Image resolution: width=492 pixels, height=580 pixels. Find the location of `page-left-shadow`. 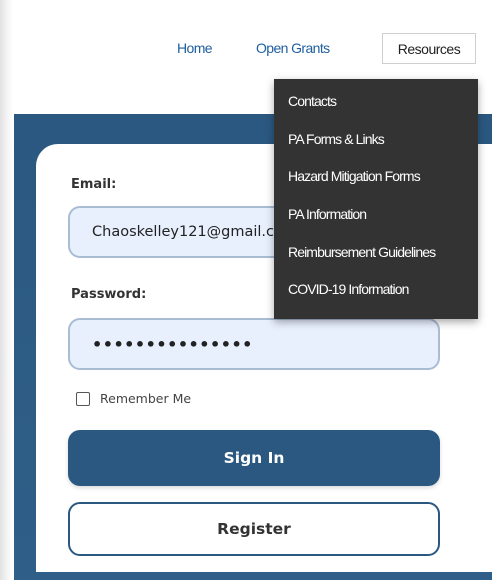

page-left-shadow is located at coordinates (7, 290).